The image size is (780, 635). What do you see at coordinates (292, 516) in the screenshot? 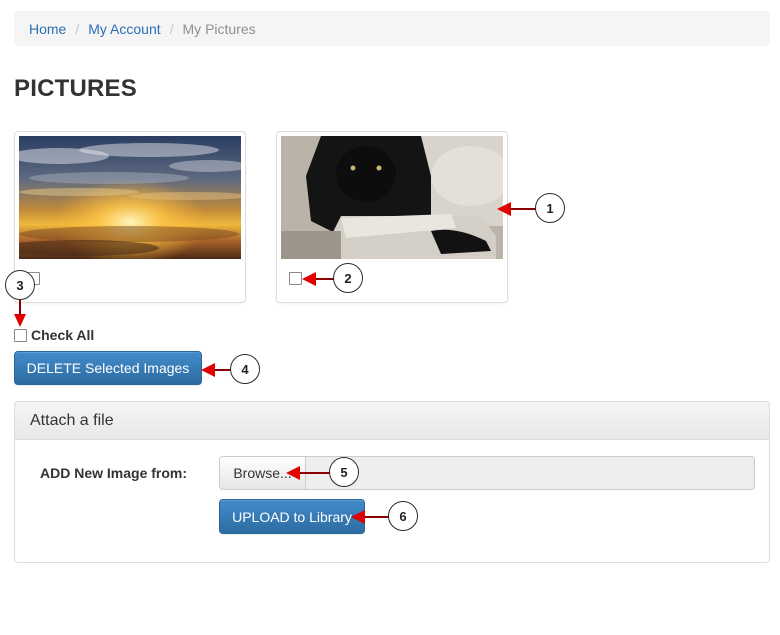
I see `upload-button: UPLOAD to Library` at bounding box center [292, 516].